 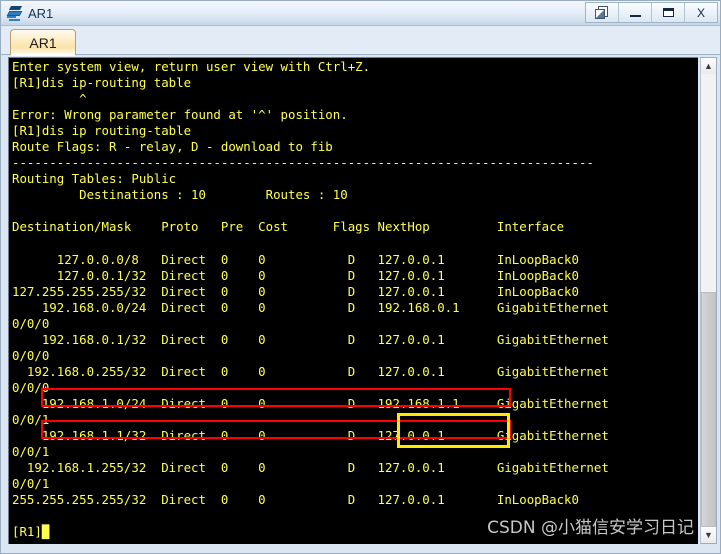 I want to click on chevron-down-icon: ▼, so click(x=708, y=534).